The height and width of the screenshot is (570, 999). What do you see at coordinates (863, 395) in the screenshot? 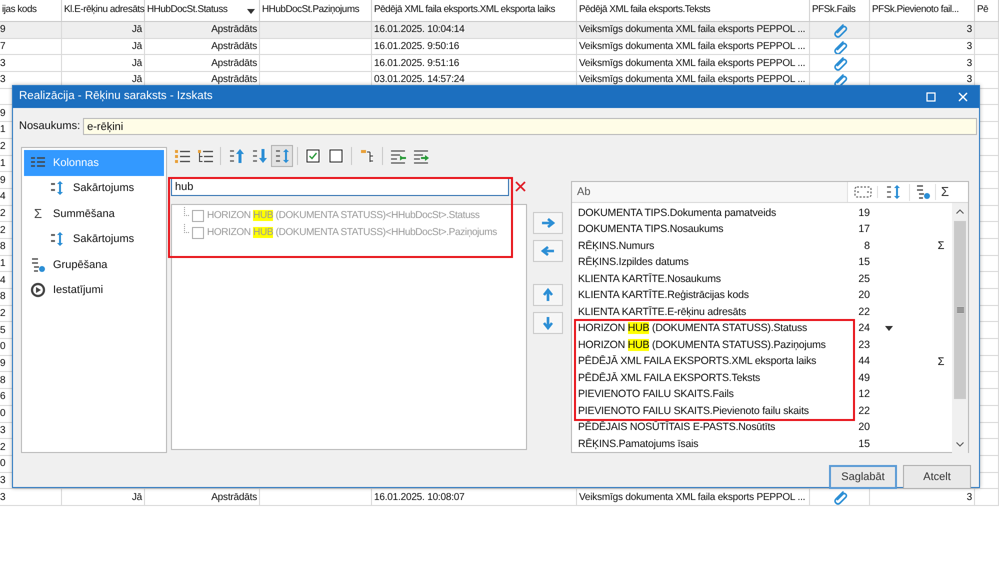
I see `width-value: 12` at bounding box center [863, 395].